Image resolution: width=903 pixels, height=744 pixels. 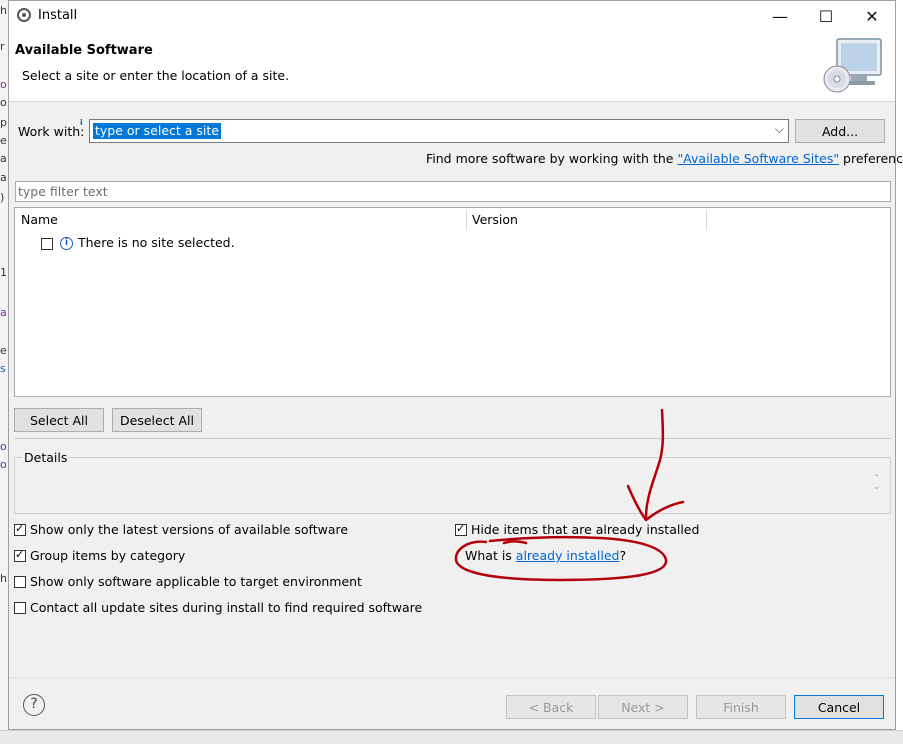 What do you see at coordinates (66, 243) in the screenshot?
I see `info-icon: i` at bounding box center [66, 243].